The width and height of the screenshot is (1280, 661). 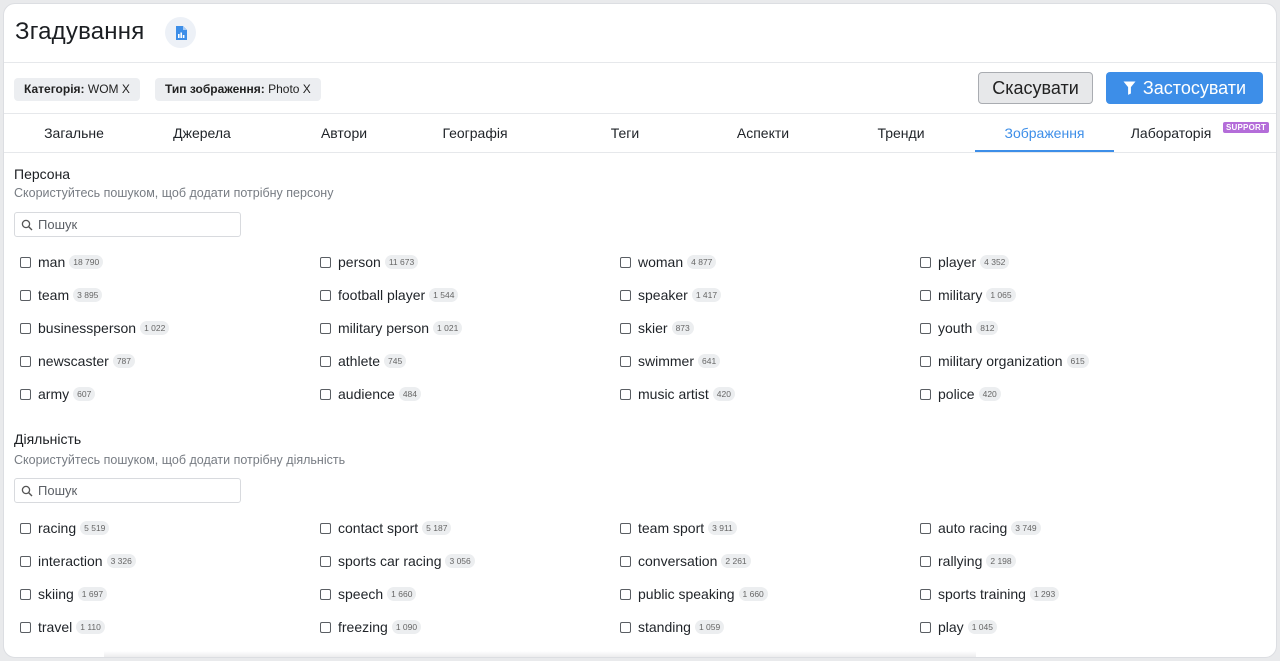 I want to click on filter-option: interaction 3 326, so click(x=78, y=561).